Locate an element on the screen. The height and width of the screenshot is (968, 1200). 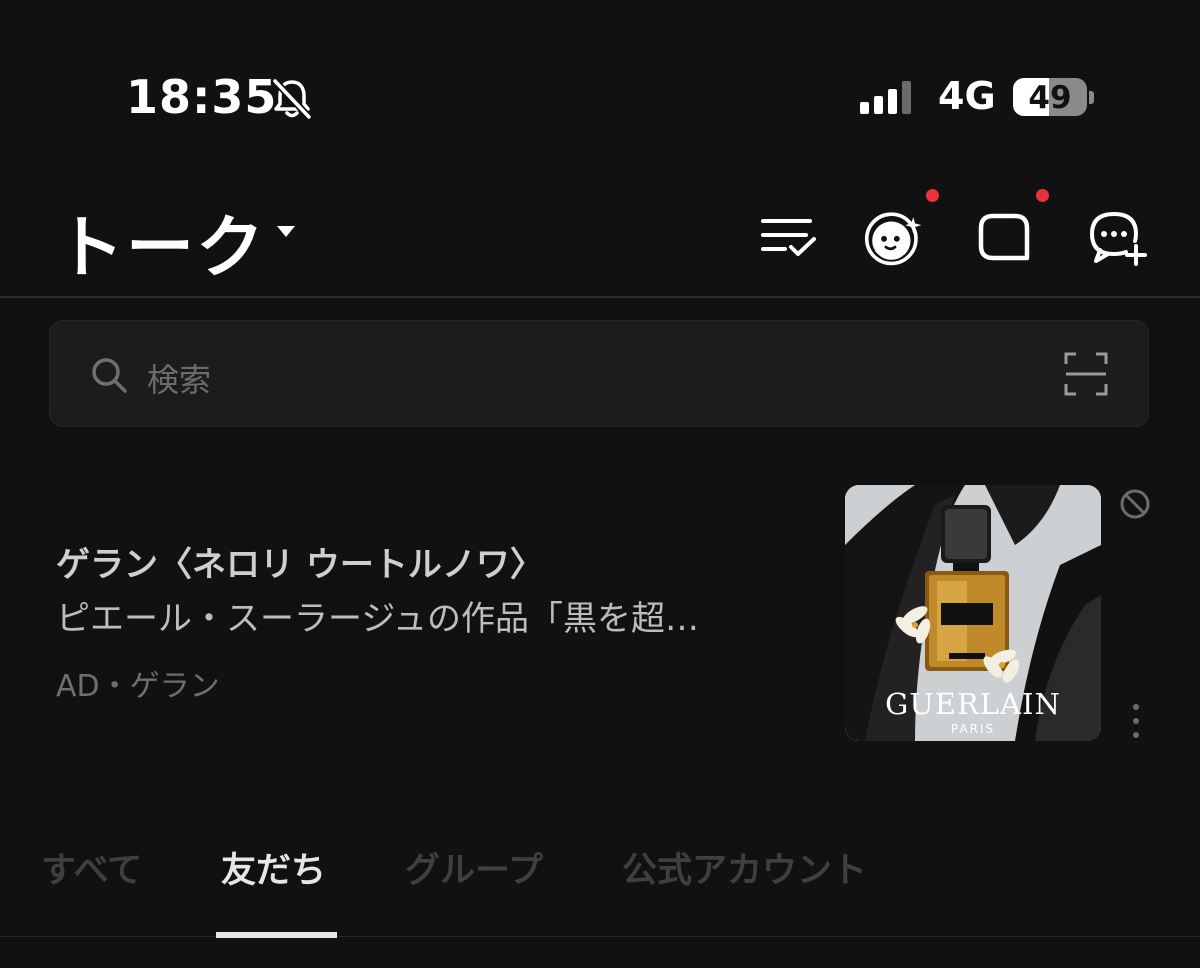
bell-off-icon is located at coordinates (292, 99).